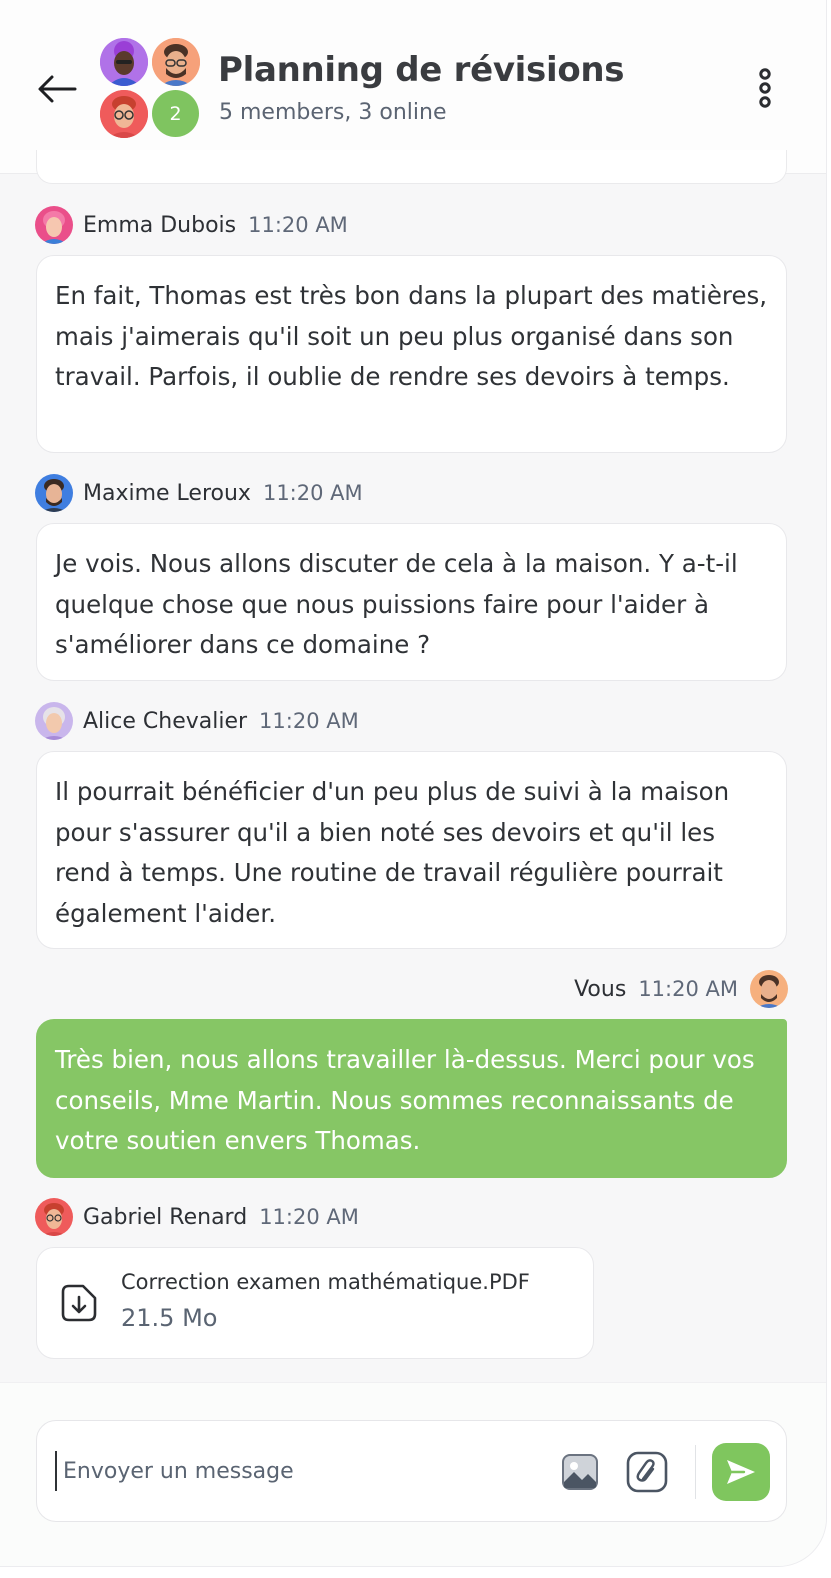  Describe the element at coordinates (165, 1217) in the screenshot. I see `sender-name: Gabriel Renard` at that location.